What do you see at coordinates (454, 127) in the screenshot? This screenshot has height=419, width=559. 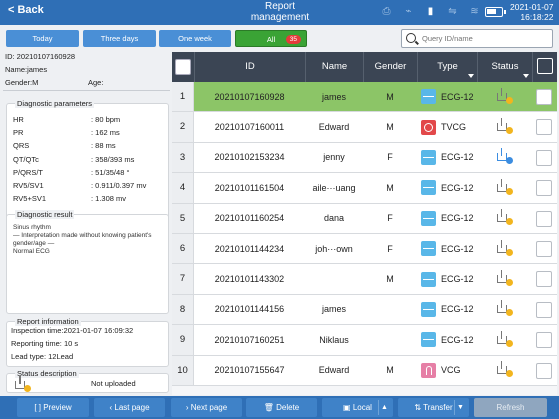 I see `type-label: TVCG` at bounding box center [454, 127].